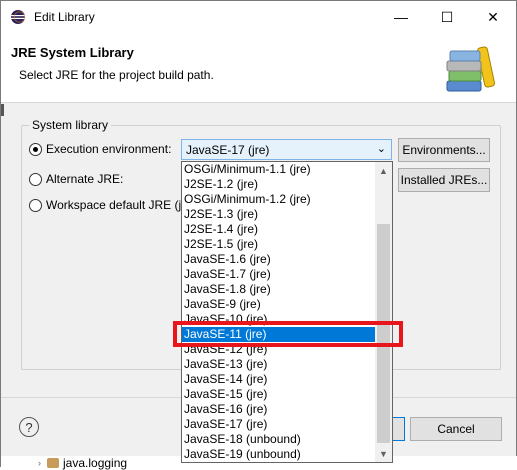 This screenshot has width=517, height=470. What do you see at coordinates (278, 199) in the screenshot?
I see `dropdown-item: OSGi/Minimum-1.2 (jre)` at bounding box center [278, 199].